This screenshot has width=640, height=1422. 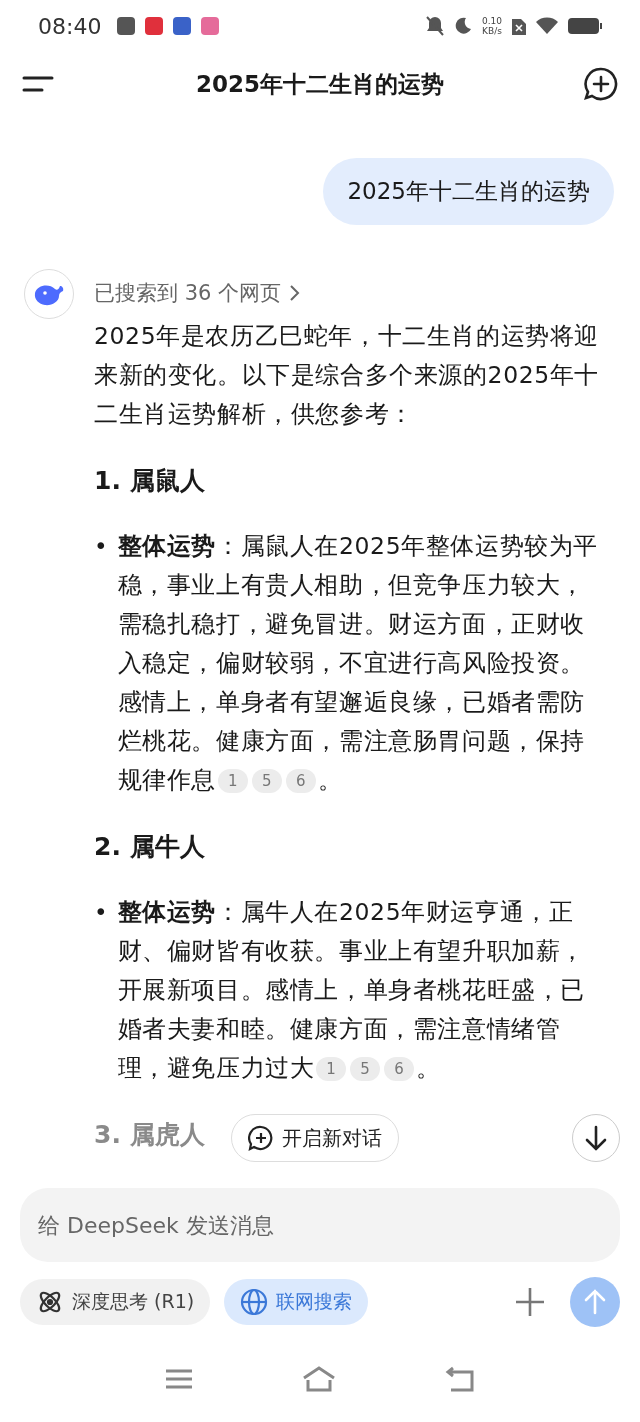 What do you see at coordinates (585, 26) in the screenshot?
I see `battery-icon` at bounding box center [585, 26].